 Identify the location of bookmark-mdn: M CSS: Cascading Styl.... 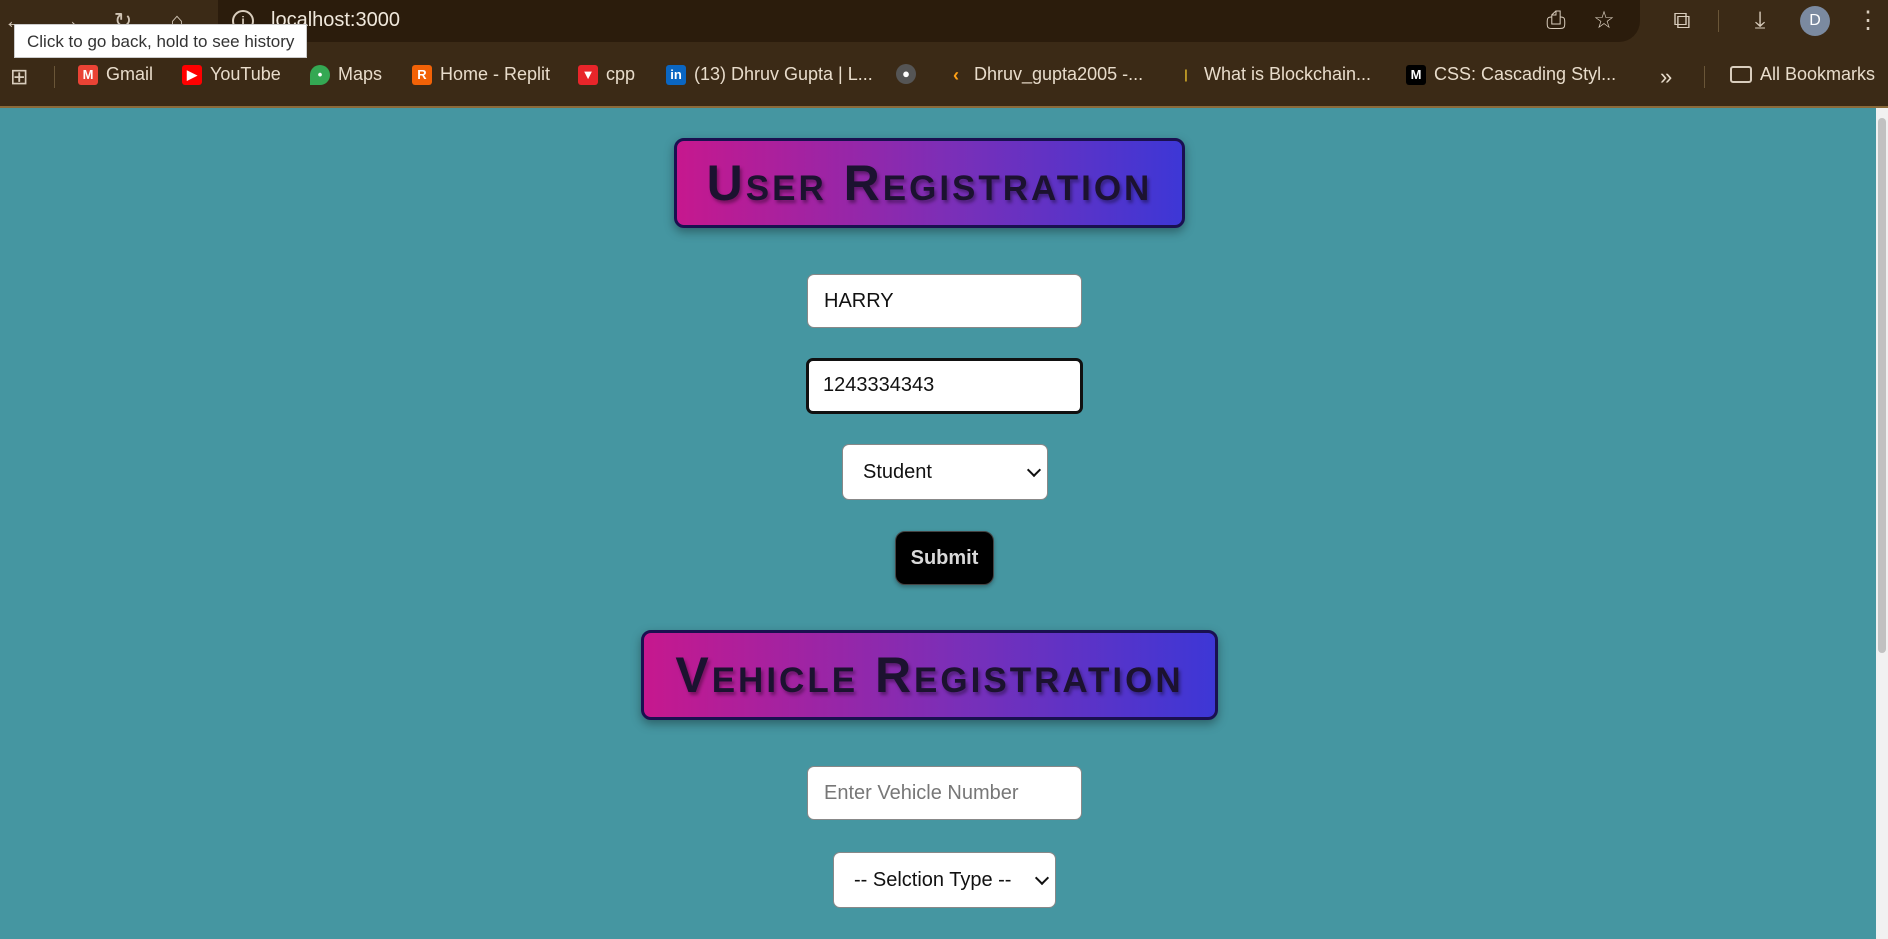
(1511, 74).